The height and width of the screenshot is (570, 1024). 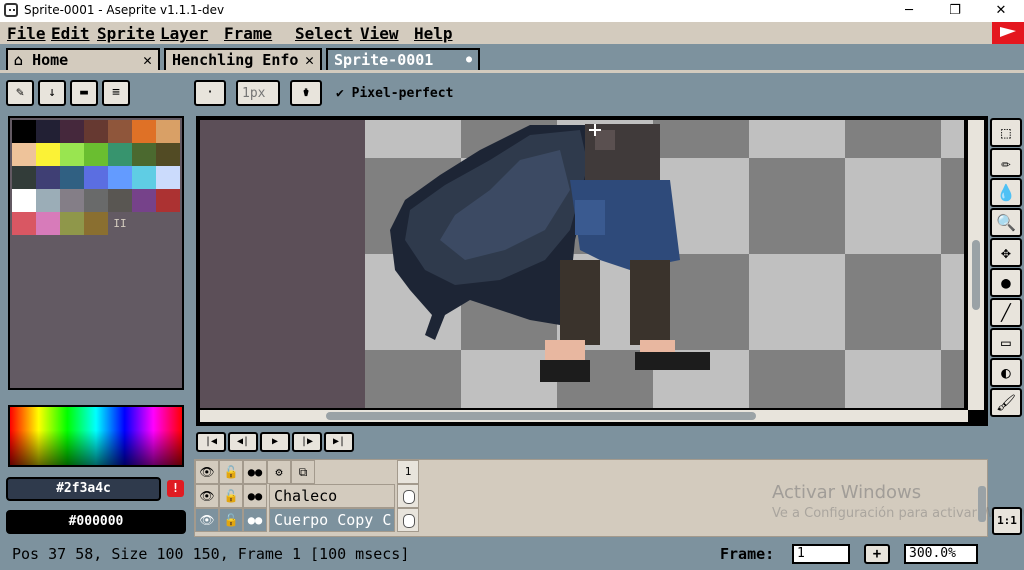 What do you see at coordinates (1006, 252) in the screenshot?
I see `move-icon: ✥` at bounding box center [1006, 252].